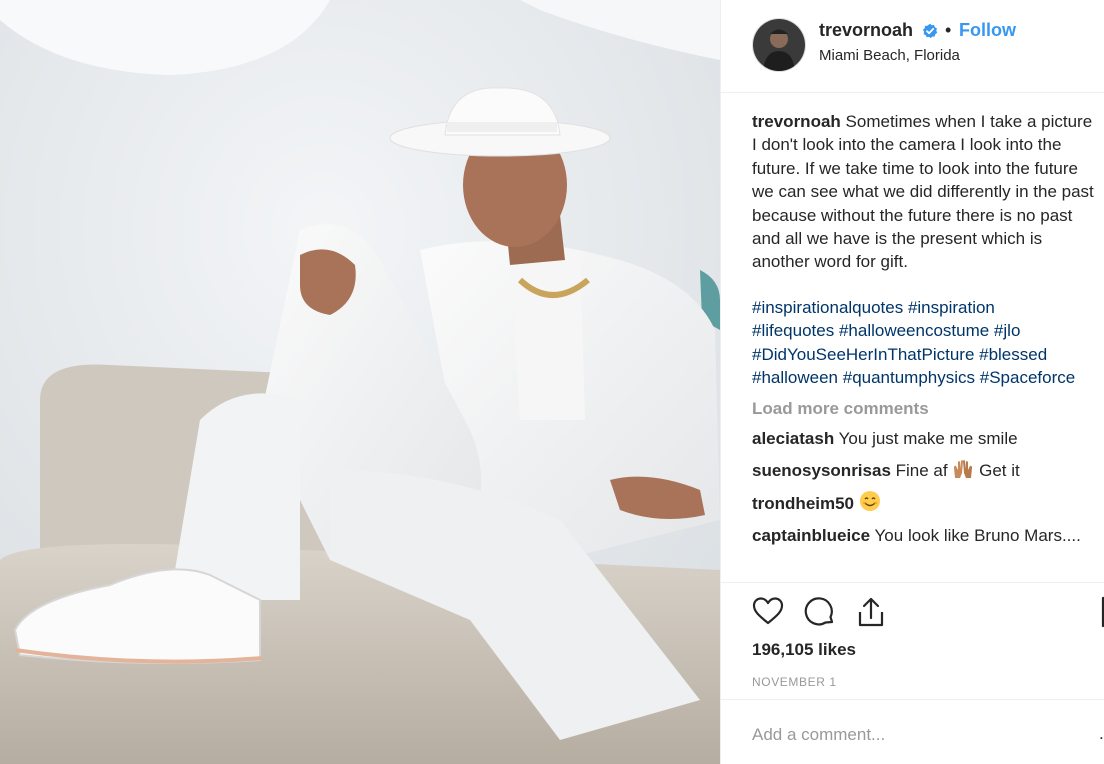 The width and height of the screenshot is (1104, 764). What do you see at coordinates (804, 650) in the screenshot?
I see `likes-count: 196,105 likes` at bounding box center [804, 650].